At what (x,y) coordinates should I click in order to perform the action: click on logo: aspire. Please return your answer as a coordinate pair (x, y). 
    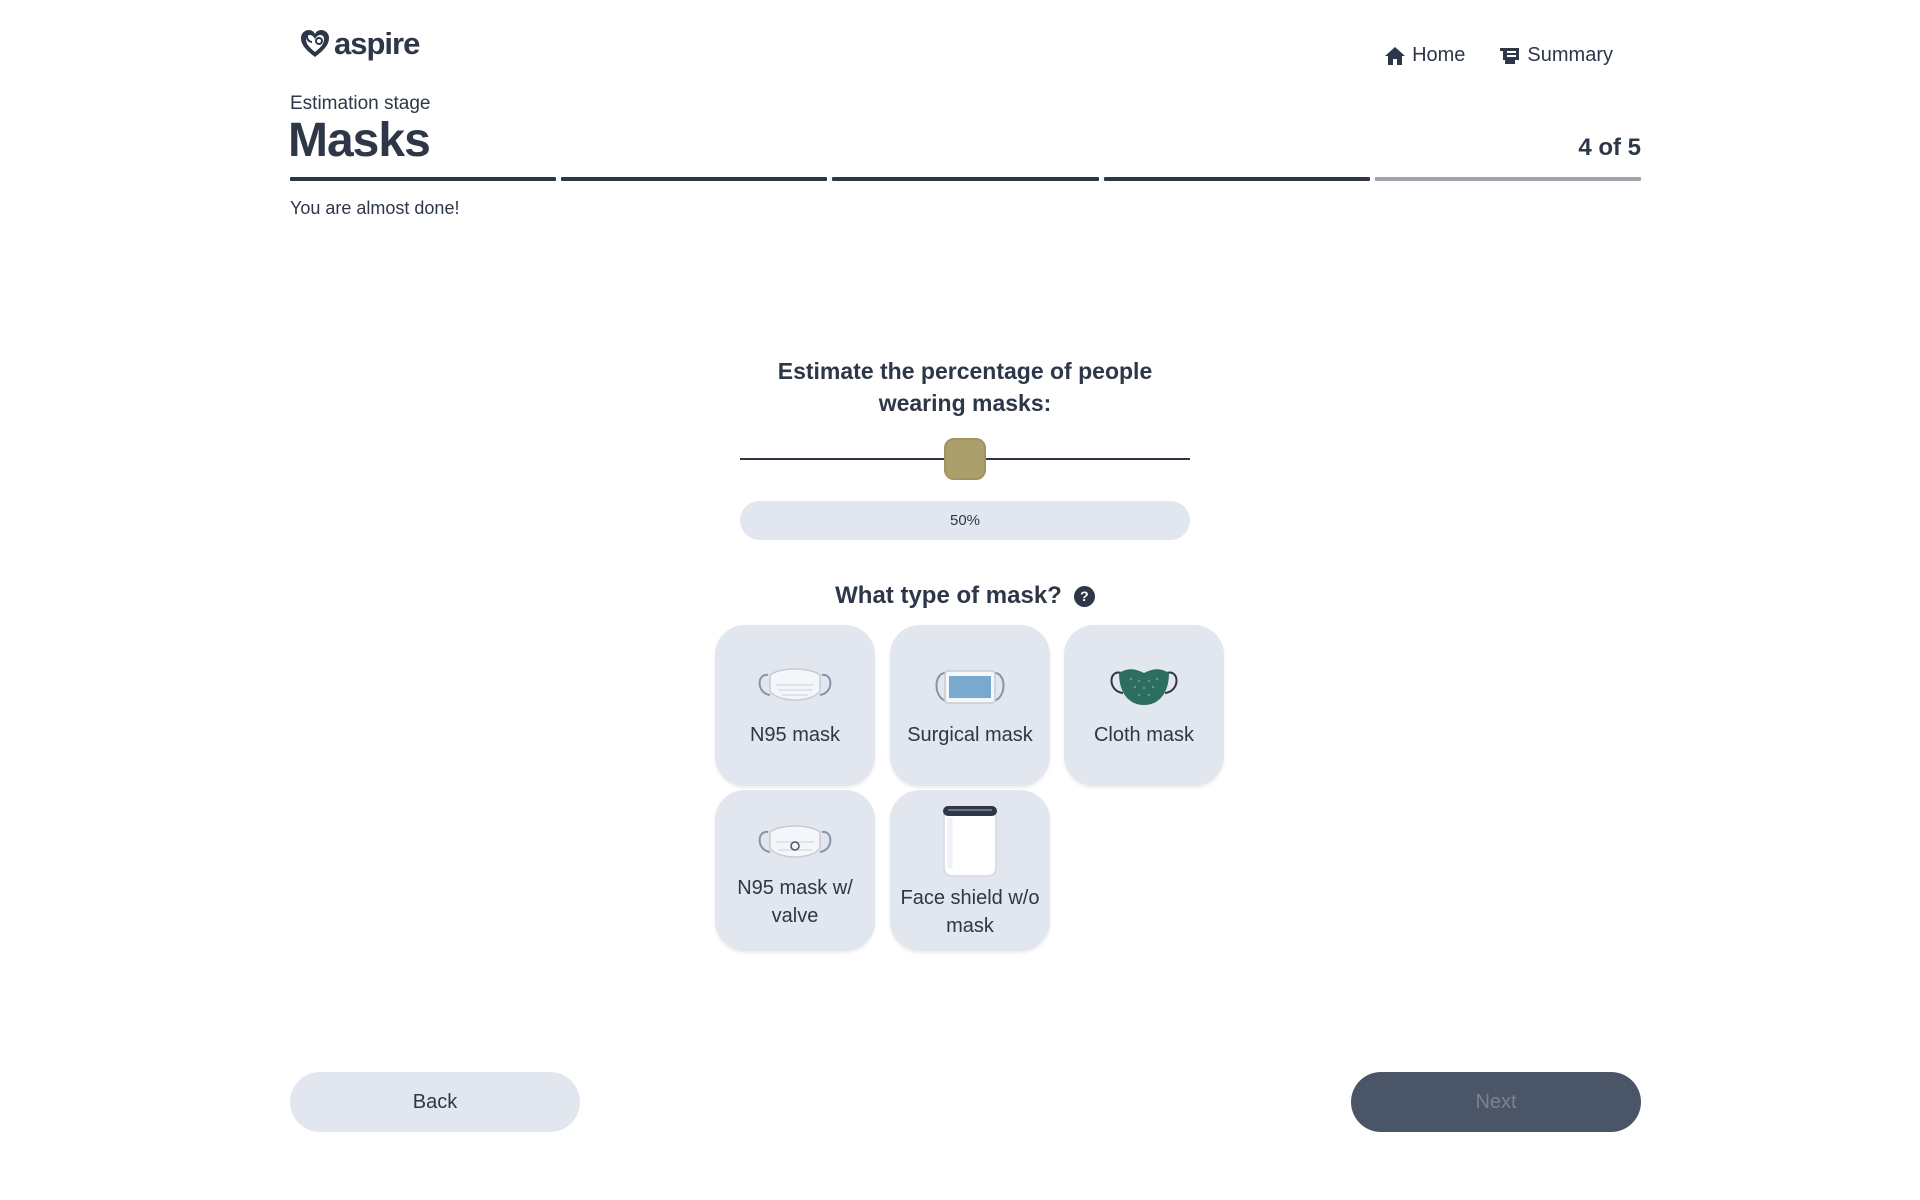
    Looking at the image, I should click on (359, 44).